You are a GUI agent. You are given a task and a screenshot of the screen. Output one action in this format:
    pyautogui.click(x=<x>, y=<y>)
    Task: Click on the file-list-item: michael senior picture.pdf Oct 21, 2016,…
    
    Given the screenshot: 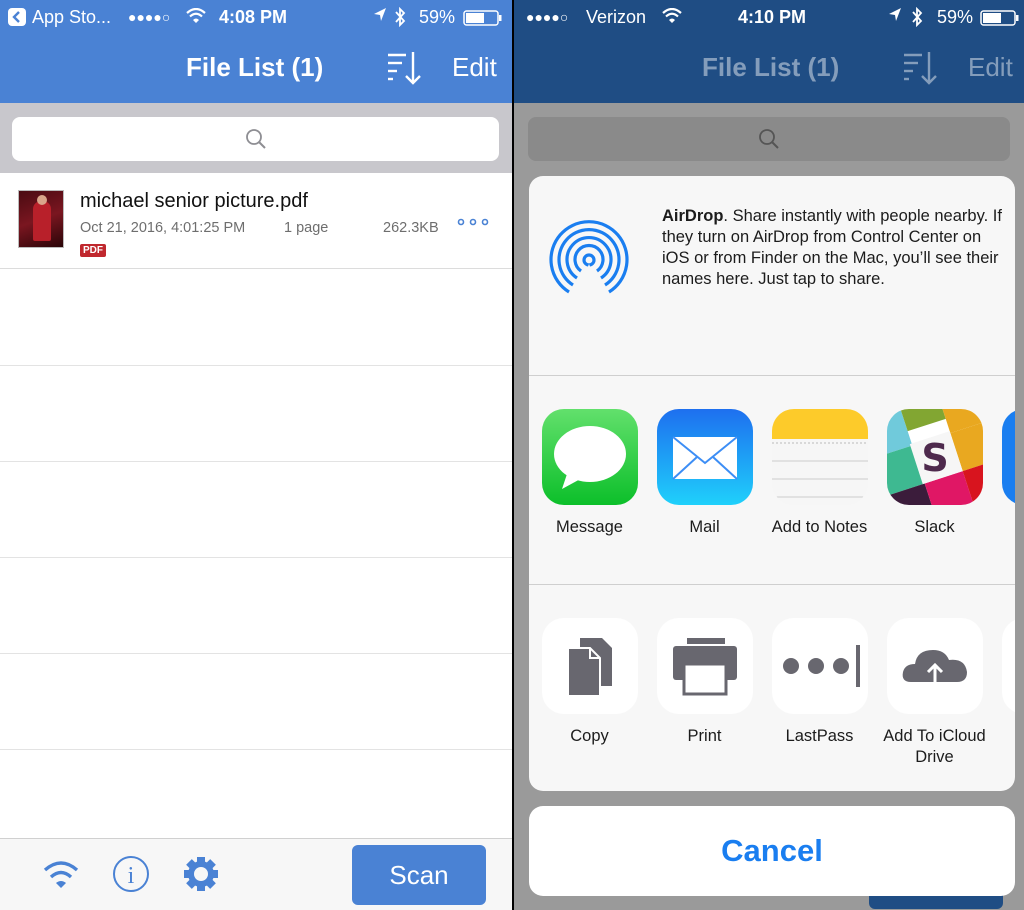 What is the action you would take?
    pyautogui.click(x=256, y=221)
    